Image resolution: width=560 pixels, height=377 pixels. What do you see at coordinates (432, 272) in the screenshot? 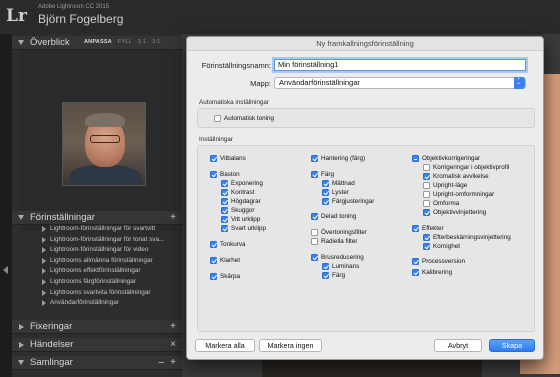
I see `checkbox-calibration: Kalibrering` at bounding box center [432, 272].